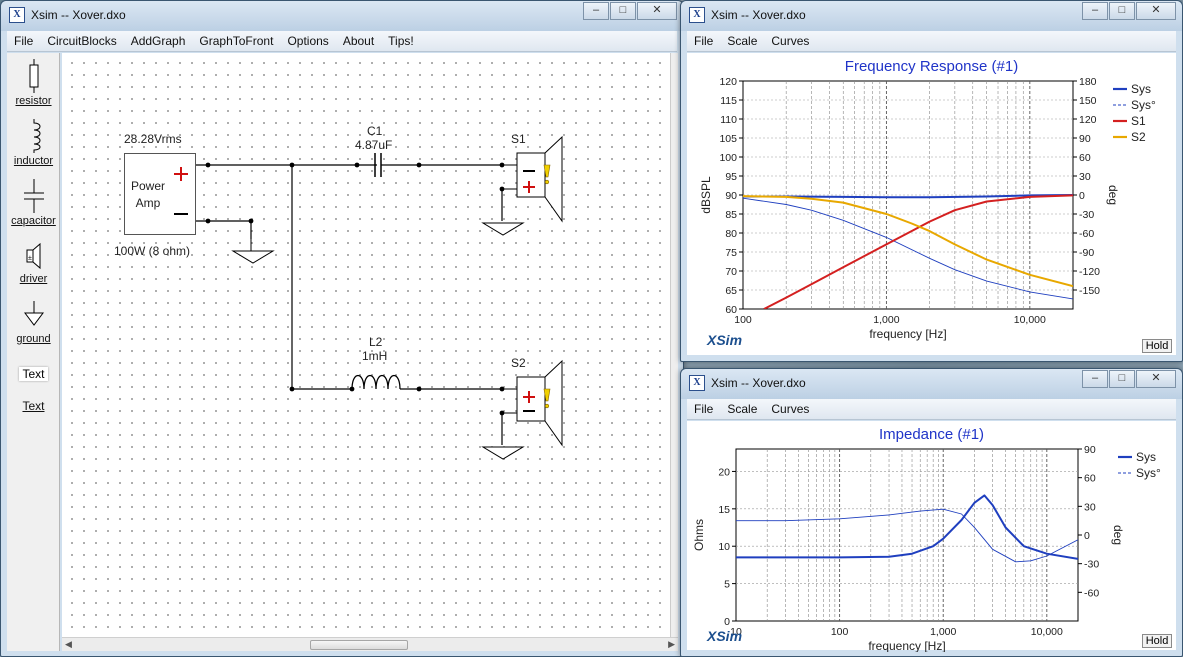  What do you see at coordinates (359, 645) in the screenshot?
I see `horizontal-scroll-thumb` at bounding box center [359, 645].